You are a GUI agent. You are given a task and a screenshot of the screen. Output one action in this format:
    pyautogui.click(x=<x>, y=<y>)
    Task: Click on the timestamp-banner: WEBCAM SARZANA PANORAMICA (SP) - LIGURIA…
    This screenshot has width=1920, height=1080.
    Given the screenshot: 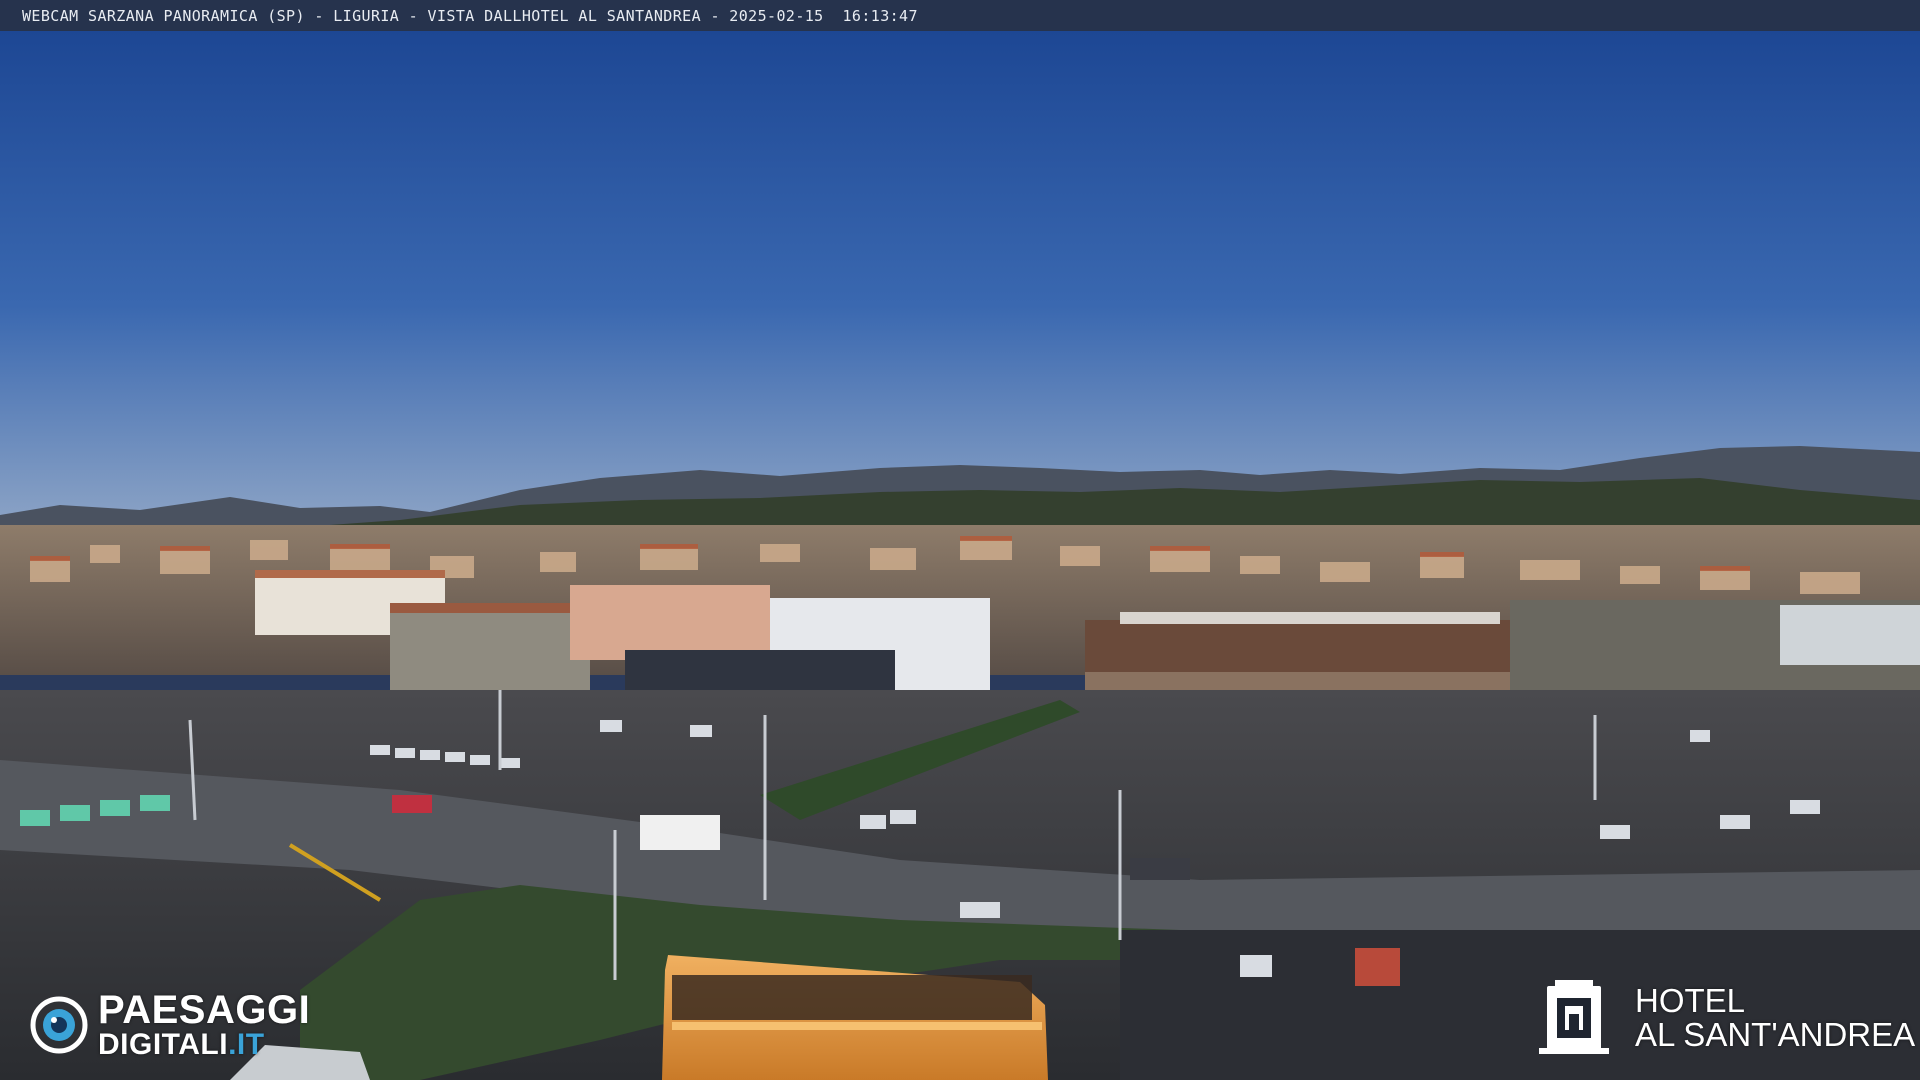 What is the action you would take?
    pyautogui.click(x=960, y=15)
    